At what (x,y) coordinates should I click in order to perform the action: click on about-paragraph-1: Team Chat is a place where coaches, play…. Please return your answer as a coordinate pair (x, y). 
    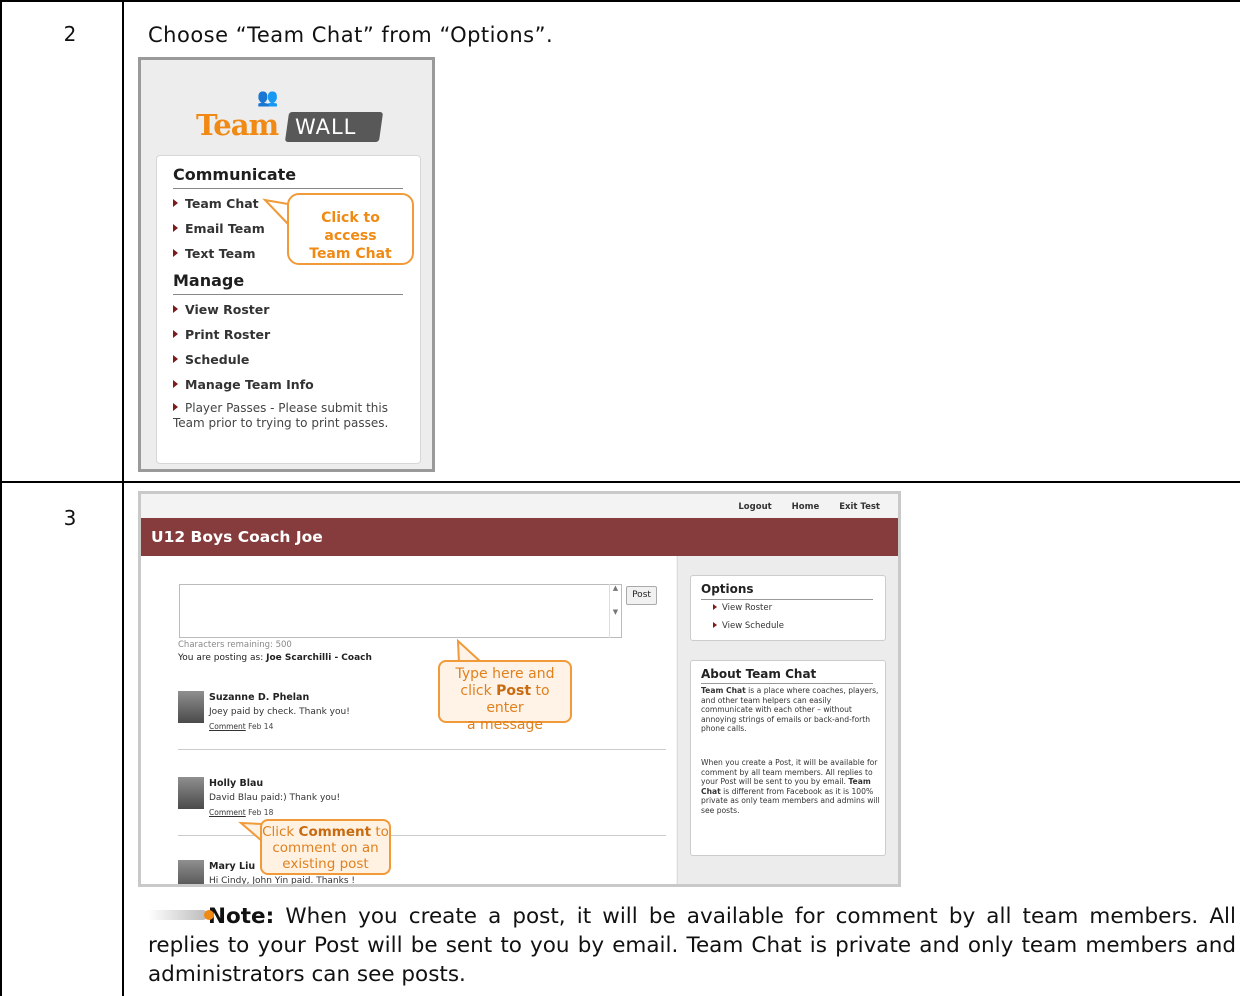
    Looking at the image, I should click on (790, 710).